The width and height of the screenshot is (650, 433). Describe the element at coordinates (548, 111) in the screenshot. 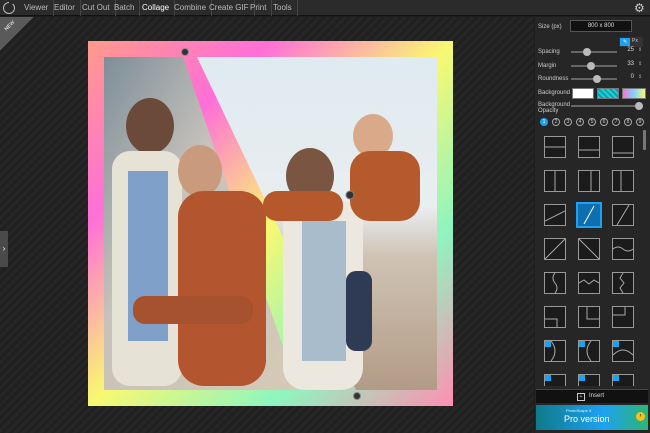

I see `background-opacity-label-2: Opacity` at that location.